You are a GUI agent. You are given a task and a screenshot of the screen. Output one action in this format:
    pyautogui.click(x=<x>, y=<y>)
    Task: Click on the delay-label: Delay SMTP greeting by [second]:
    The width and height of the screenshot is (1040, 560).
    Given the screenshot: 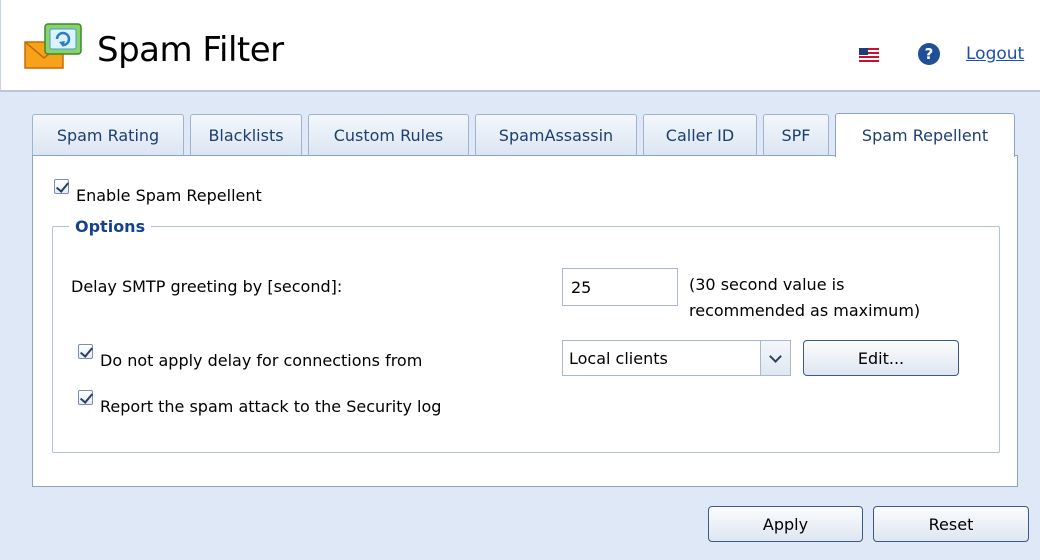 What is the action you would take?
    pyautogui.click(x=207, y=286)
    